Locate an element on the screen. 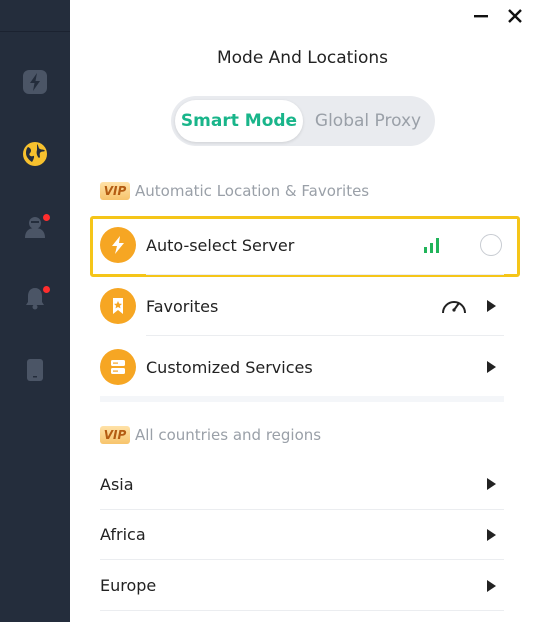 The height and width of the screenshot is (622, 535). favorites-icon-wrap is located at coordinates (118, 306).